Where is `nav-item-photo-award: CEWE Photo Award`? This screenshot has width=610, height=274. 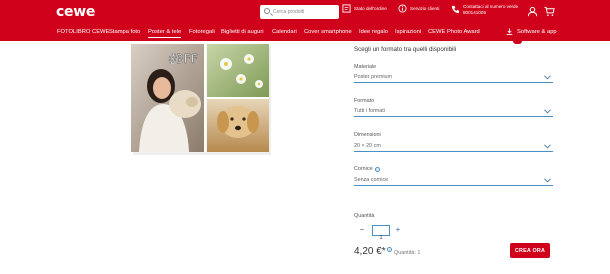
nav-item-photo-award: CEWE Photo Award is located at coordinates (454, 32).